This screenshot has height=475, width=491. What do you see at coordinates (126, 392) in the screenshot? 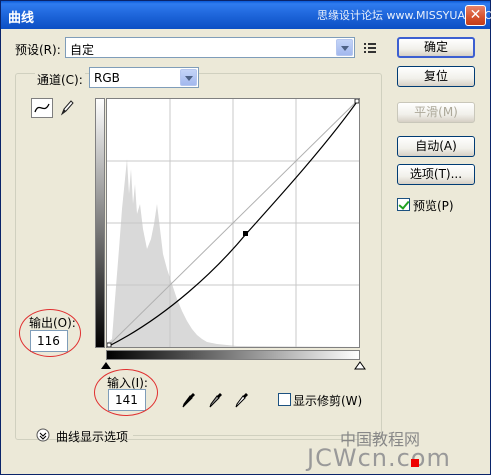
I see `input-highlight-circle` at bounding box center [126, 392].